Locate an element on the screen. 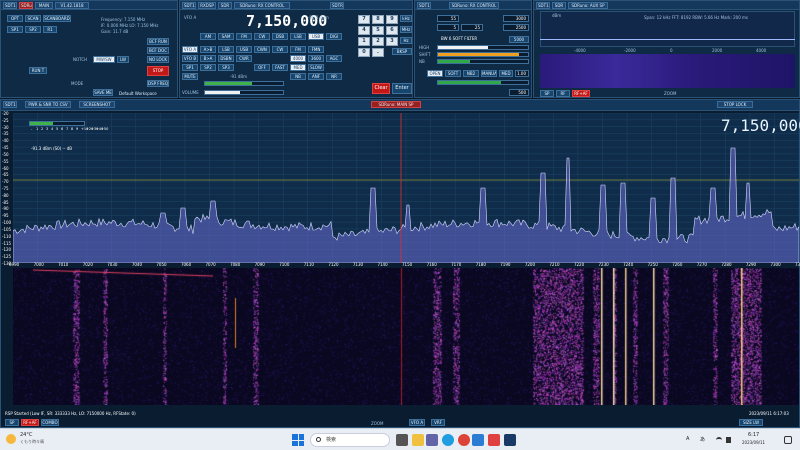 This screenshot has width=800, height=450. rx2-med-button: MED is located at coordinates (506, 73).